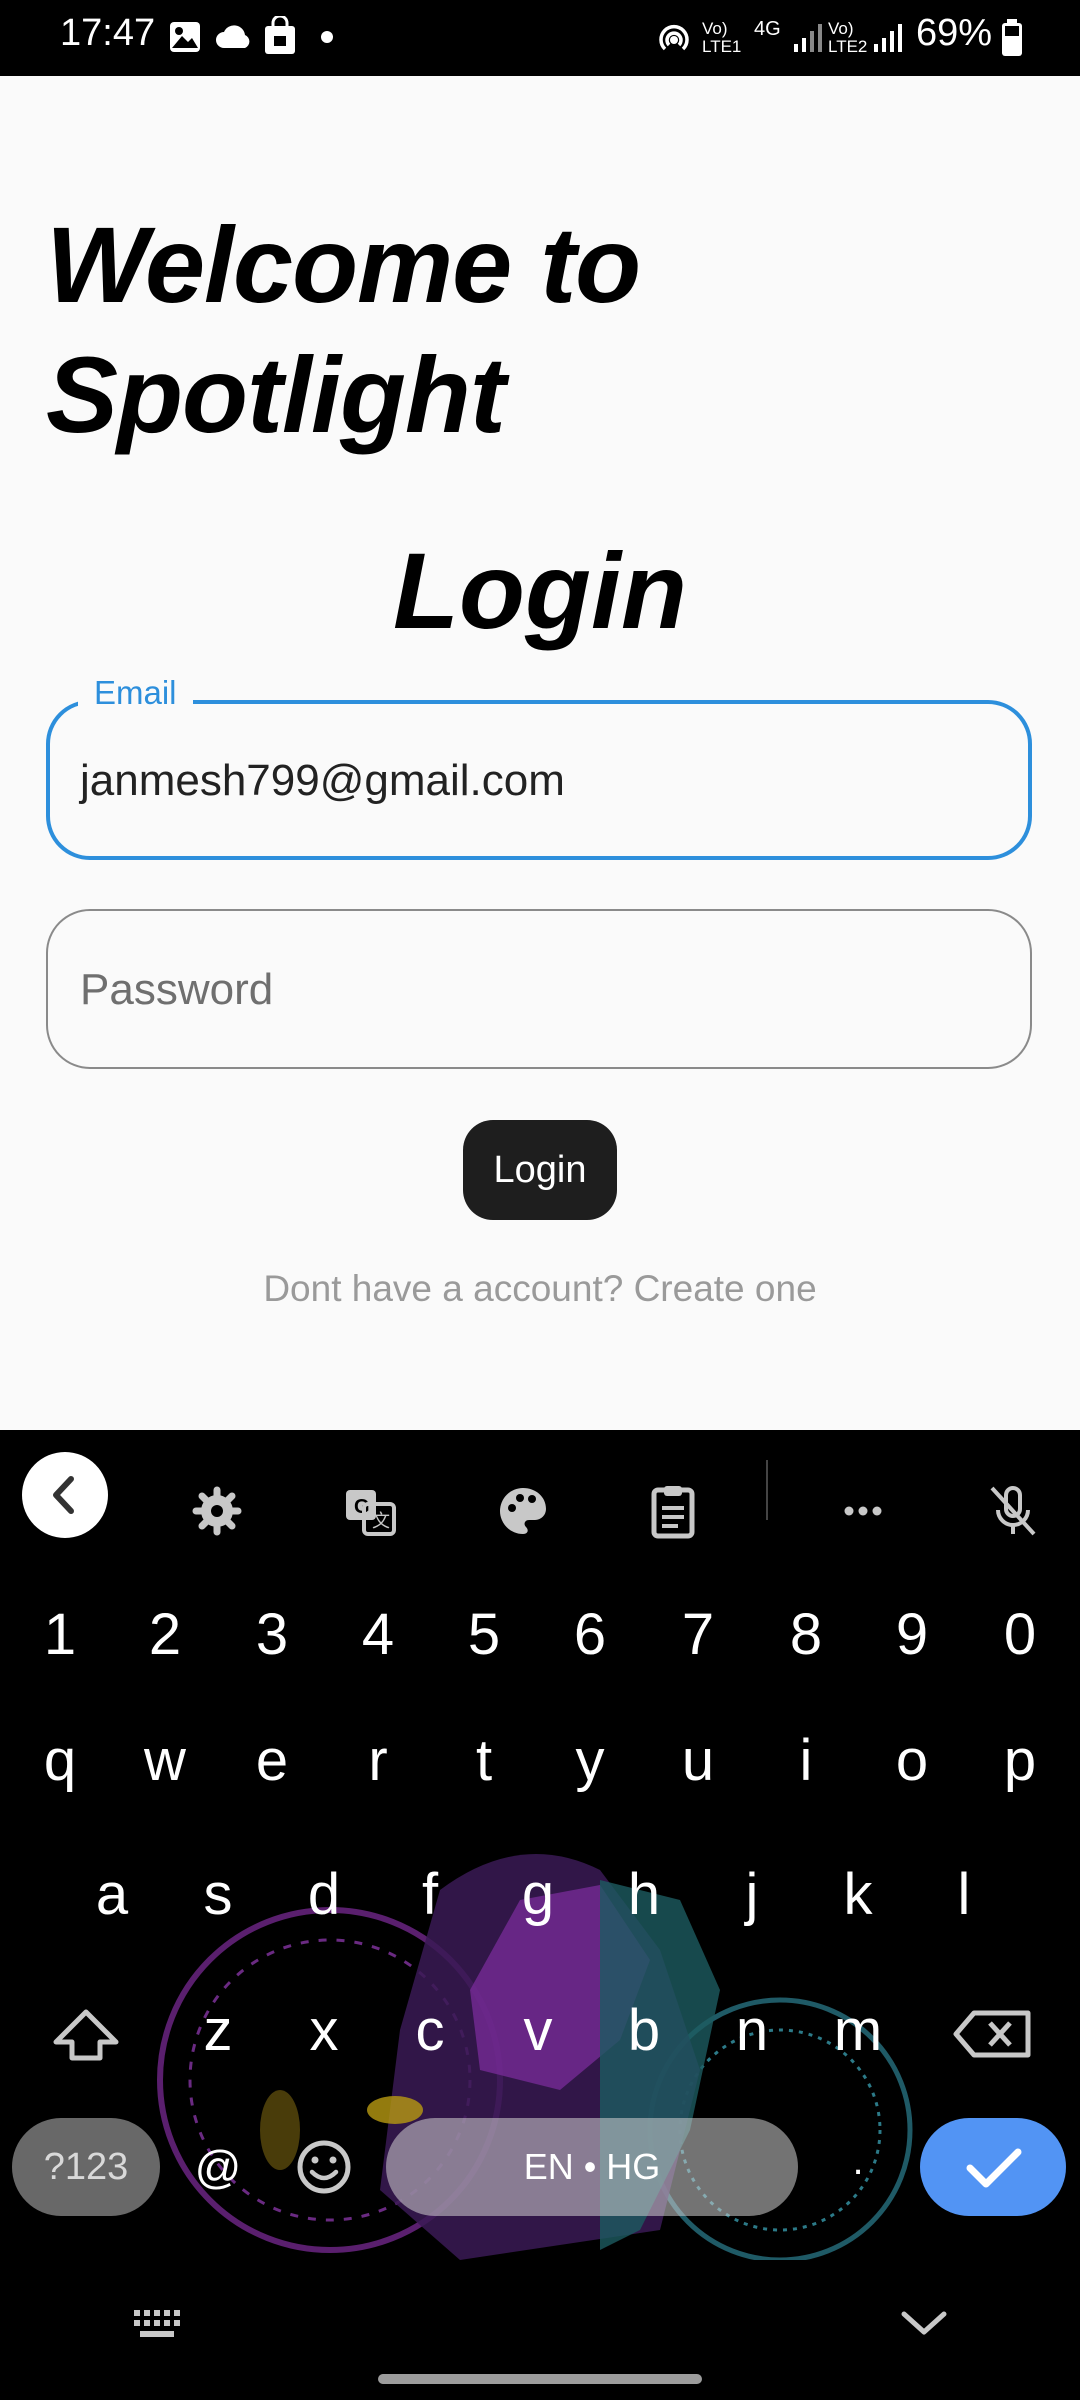 The width and height of the screenshot is (1080, 2400). Describe the element at coordinates (135, 693) in the screenshot. I see `email-label: Email` at that location.